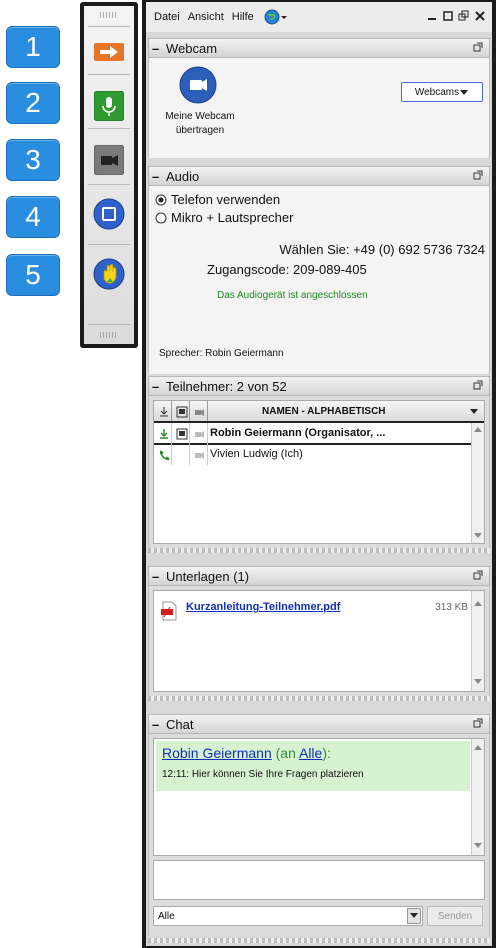 The width and height of the screenshot is (496, 948). What do you see at coordinates (319, 386) in the screenshot?
I see `participants-section-header: – Teilnehmer: 2 von 52` at bounding box center [319, 386].